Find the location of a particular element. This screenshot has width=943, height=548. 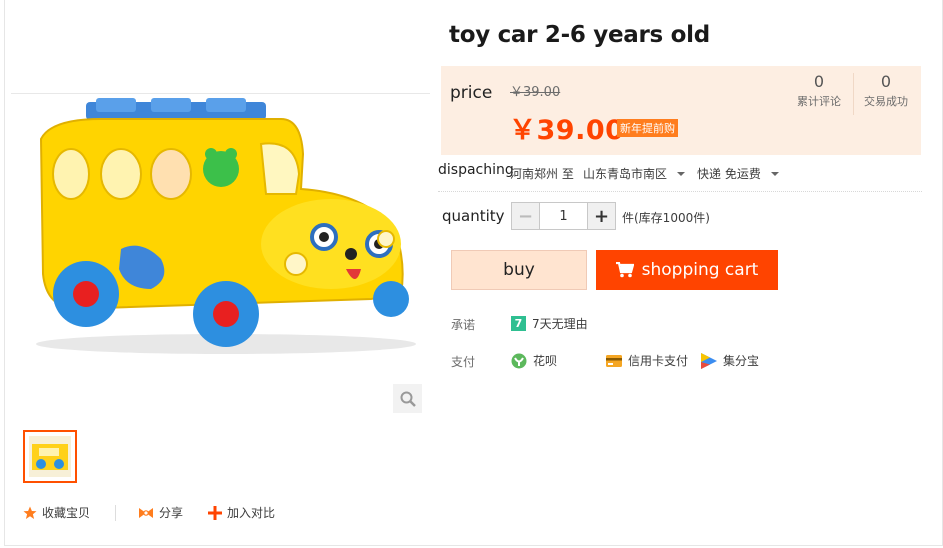

magnifier-icon is located at coordinates (408, 399).